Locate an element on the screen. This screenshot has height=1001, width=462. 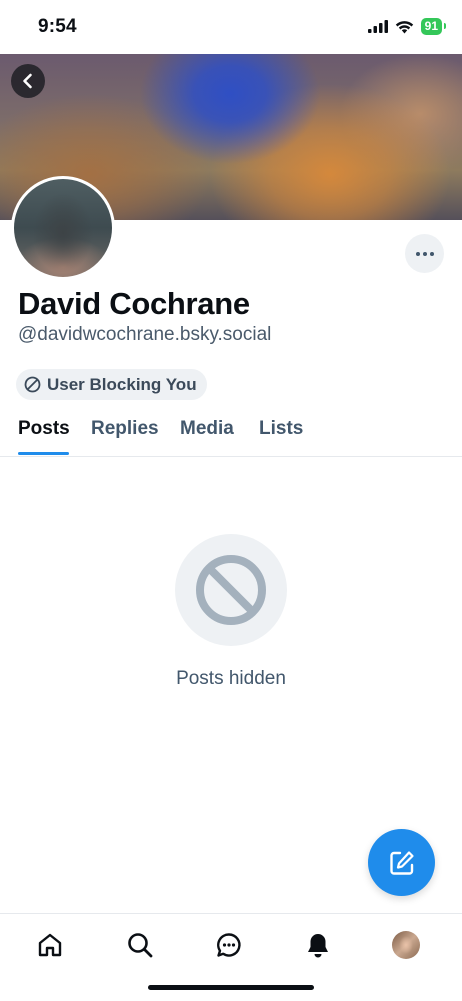
display-name: David Cochrane is located at coordinates (134, 303).